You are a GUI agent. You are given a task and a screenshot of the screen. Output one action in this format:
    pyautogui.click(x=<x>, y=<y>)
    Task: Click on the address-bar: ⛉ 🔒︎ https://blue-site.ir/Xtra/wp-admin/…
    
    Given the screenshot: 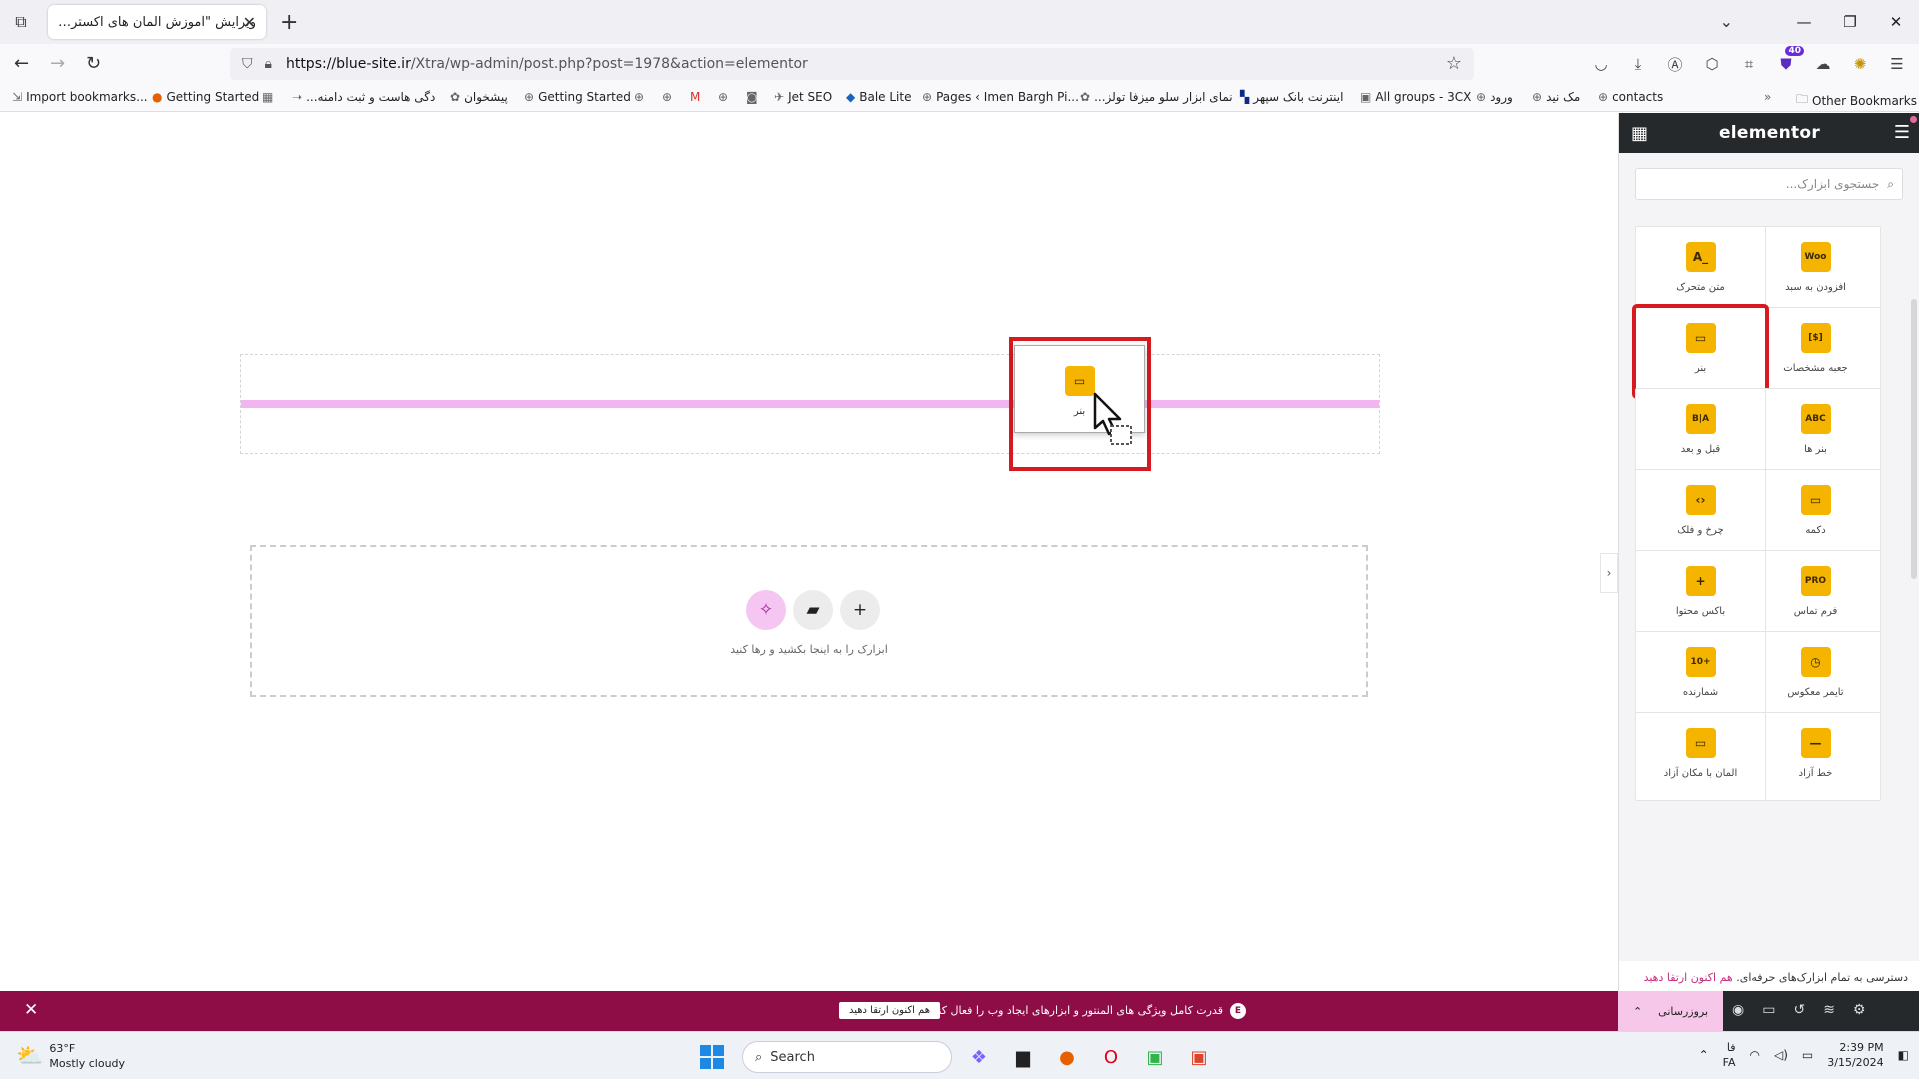 What is the action you would take?
    pyautogui.click(x=852, y=64)
    